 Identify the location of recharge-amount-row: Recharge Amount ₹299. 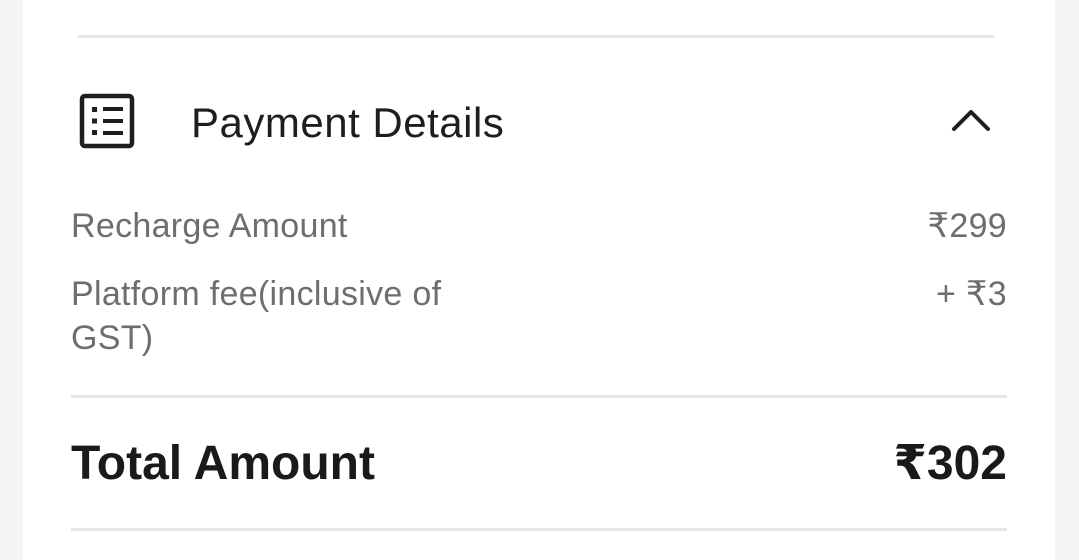
(539, 227).